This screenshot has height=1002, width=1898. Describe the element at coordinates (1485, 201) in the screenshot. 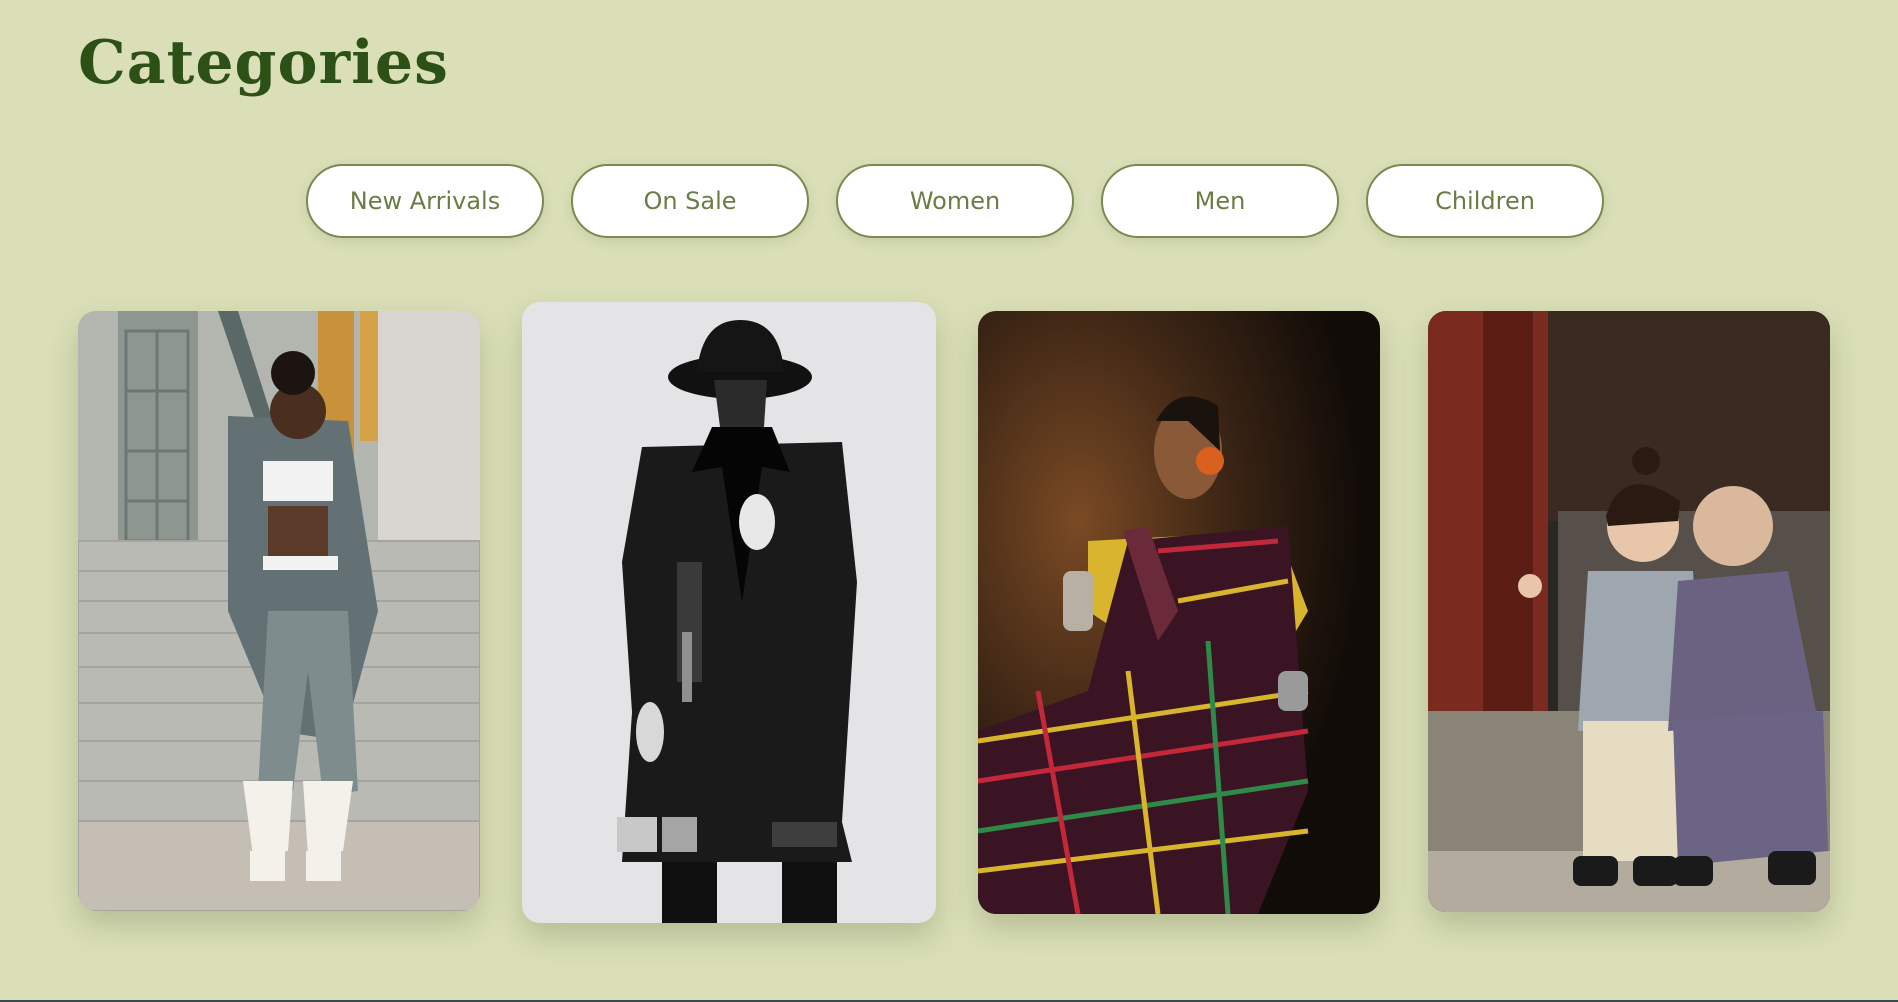

I see `category-children-button: Children` at that location.